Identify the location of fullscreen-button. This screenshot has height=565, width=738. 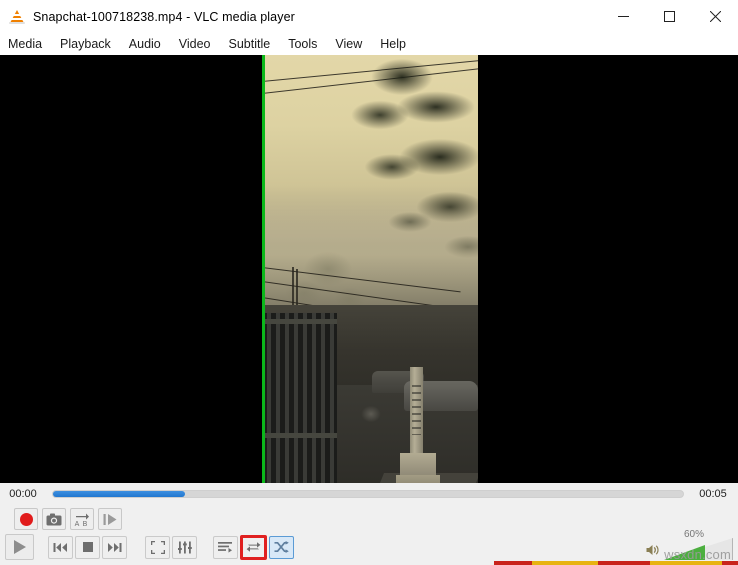
(157, 547).